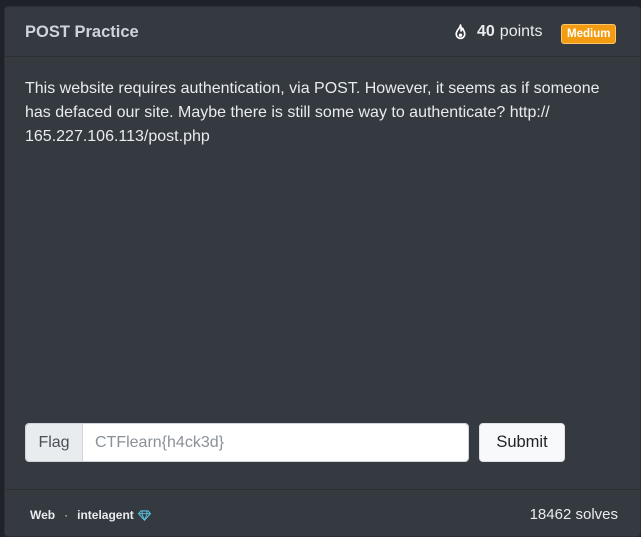  I want to click on card-header: POST Practice 40 points Medium, so click(322, 32).